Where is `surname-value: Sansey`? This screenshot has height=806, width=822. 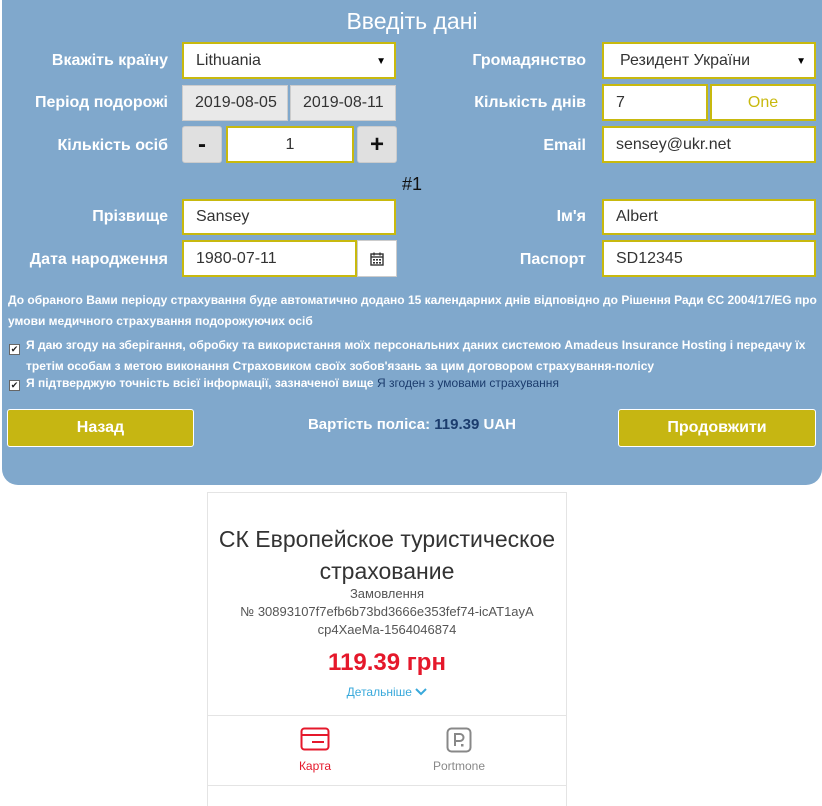
surname-value: Sansey is located at coordinates (223, 216).